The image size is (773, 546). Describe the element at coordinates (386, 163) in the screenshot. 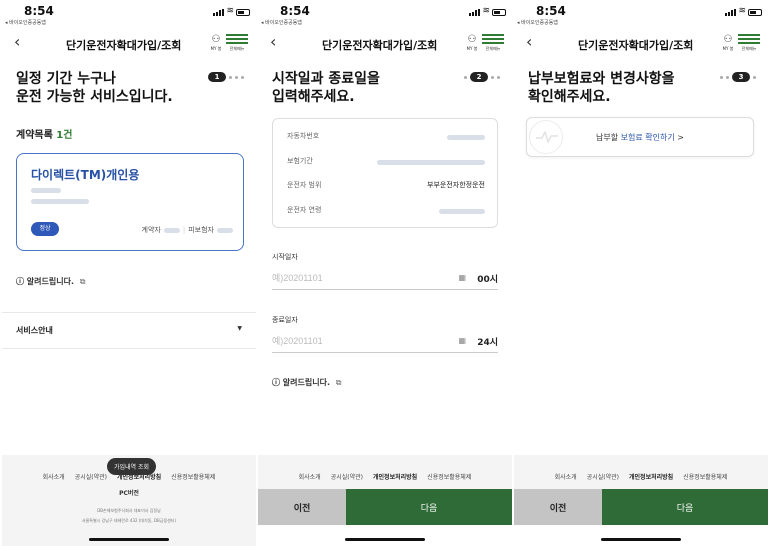

I see `summary-row-period: 보험기간` at that location.